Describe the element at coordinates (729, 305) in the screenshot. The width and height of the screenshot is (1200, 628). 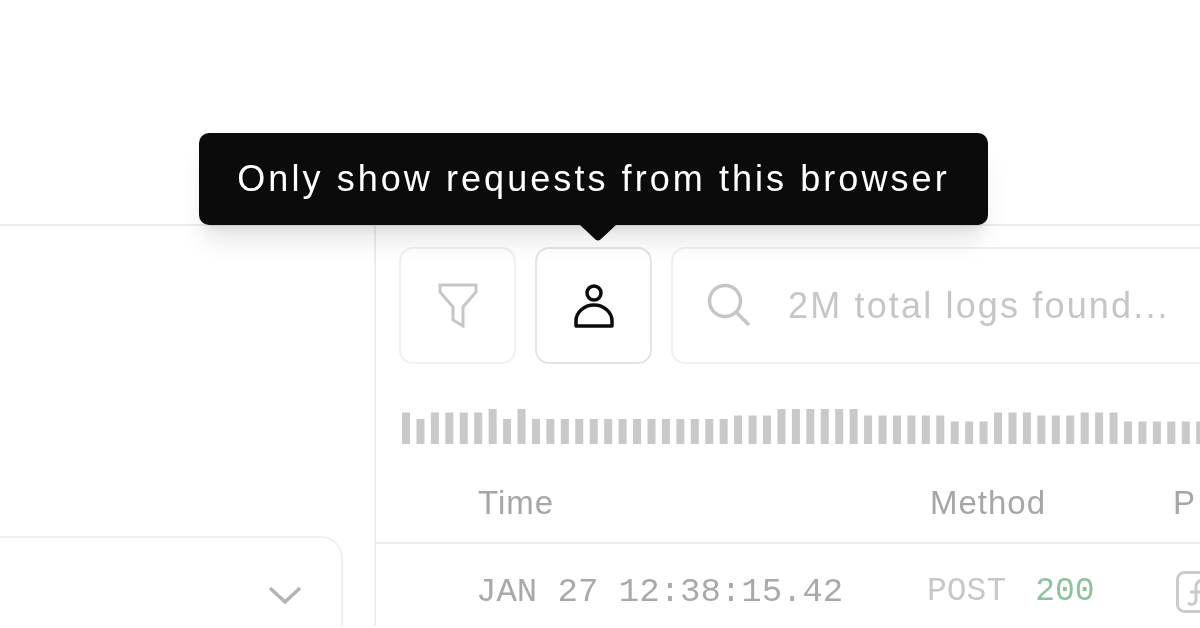
I see `search-icon` at that location.